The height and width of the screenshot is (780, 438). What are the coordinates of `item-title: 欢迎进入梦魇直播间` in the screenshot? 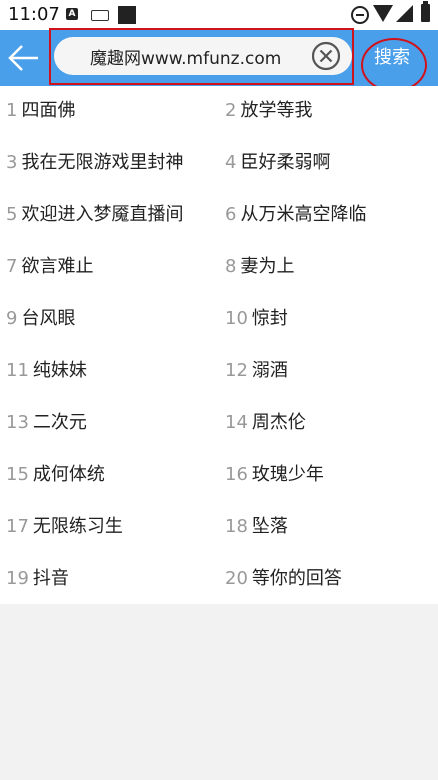 It's located at (102, 214).